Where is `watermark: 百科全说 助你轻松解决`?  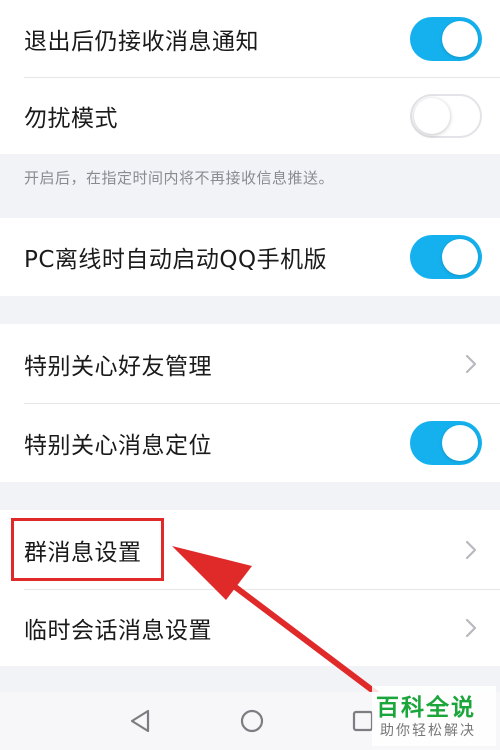 watermark: 百科全说 助你轻松解决 is located at coordinates (434, 716).